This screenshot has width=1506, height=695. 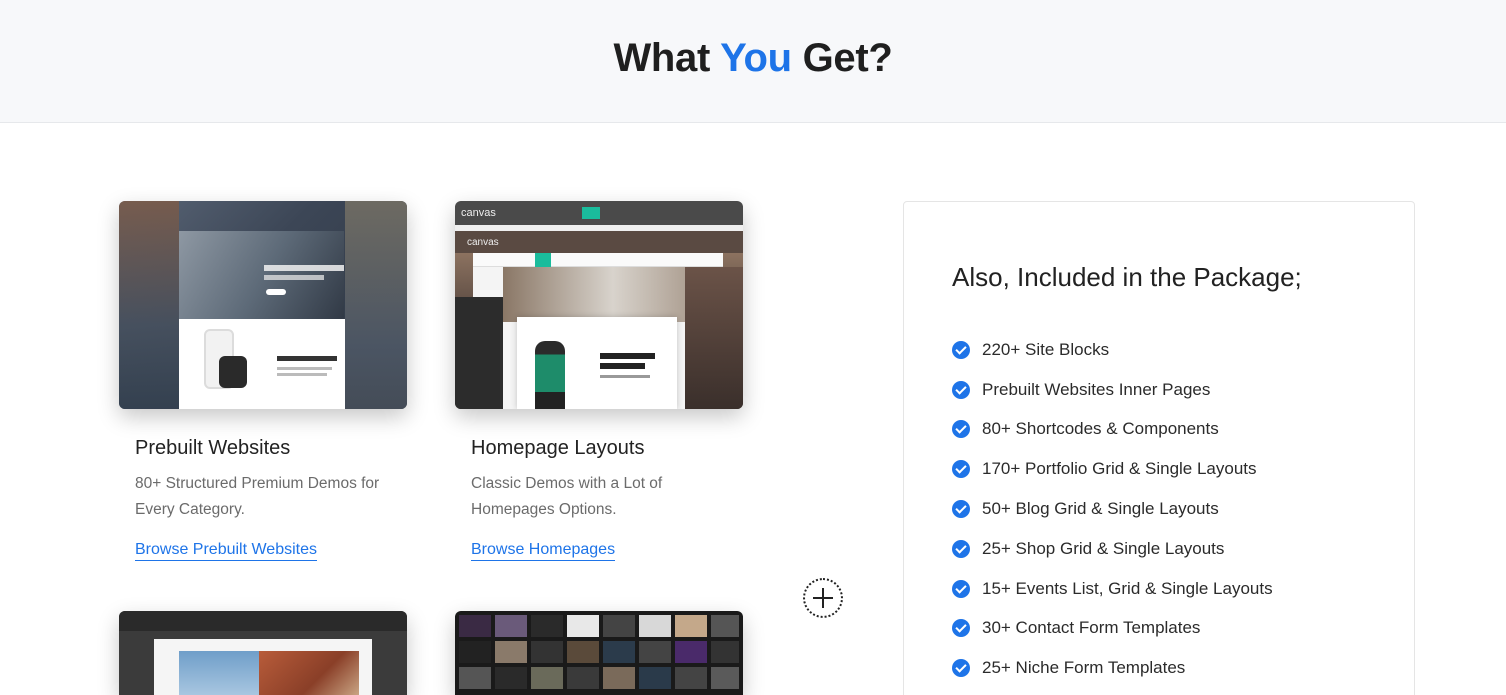 What do you see at coordinates (714, 338) in the screenshot?
I see `thumb-photo` at bounding box center [714, 338].